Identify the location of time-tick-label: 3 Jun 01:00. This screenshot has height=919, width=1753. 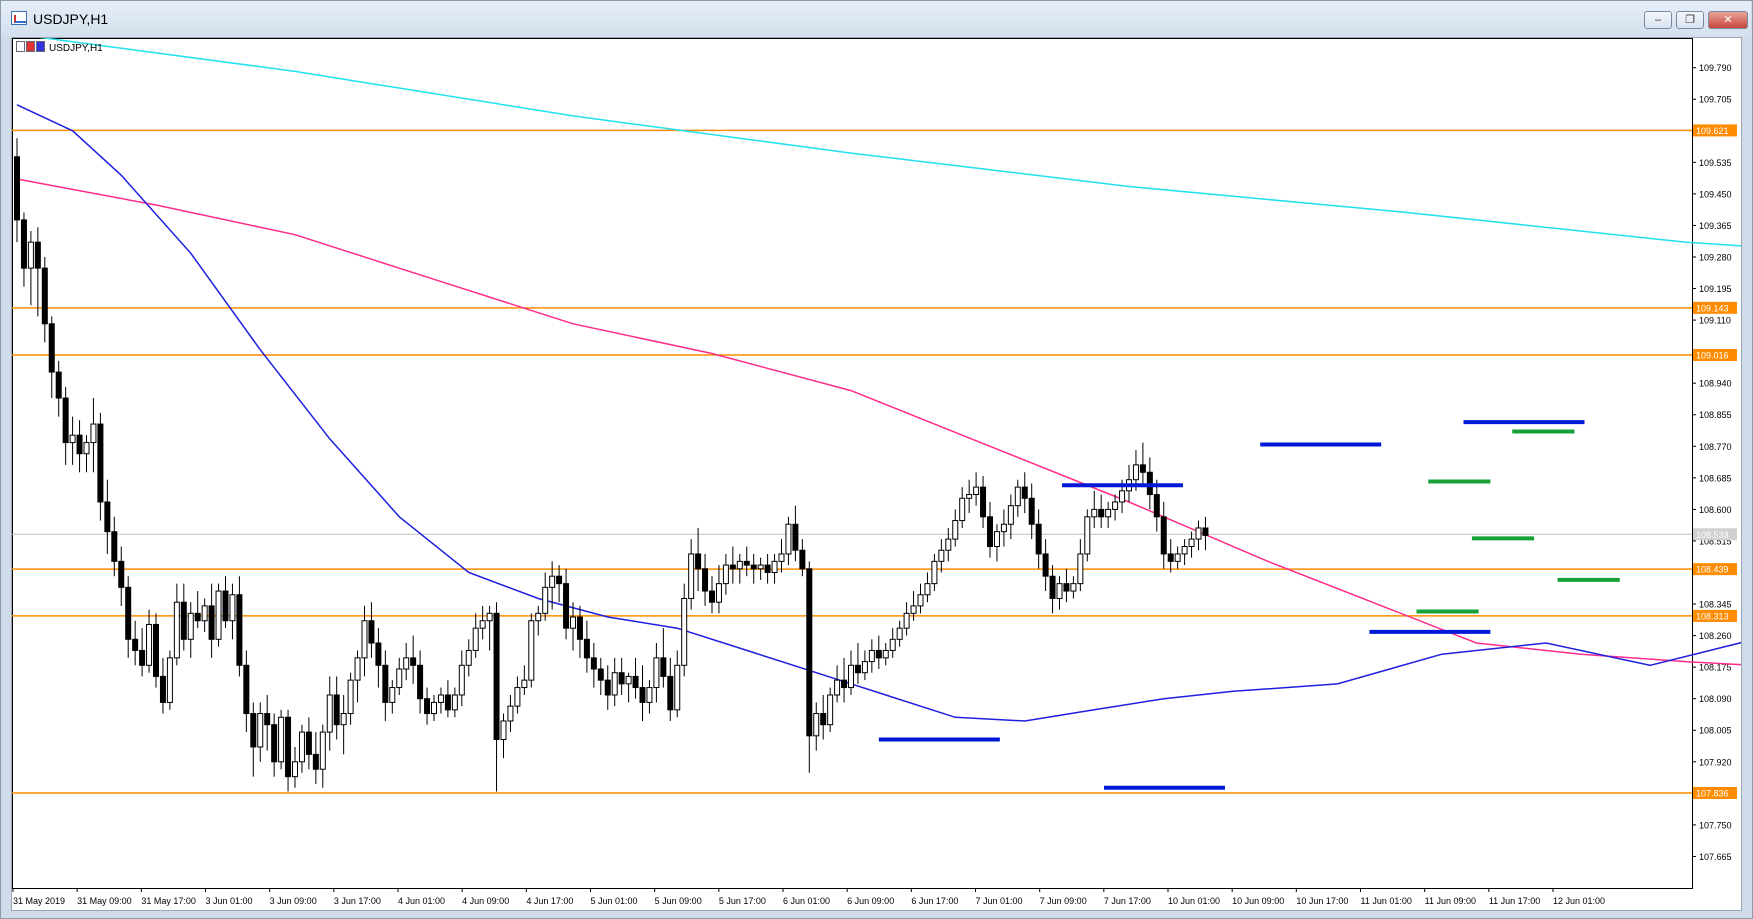
(229, 901).